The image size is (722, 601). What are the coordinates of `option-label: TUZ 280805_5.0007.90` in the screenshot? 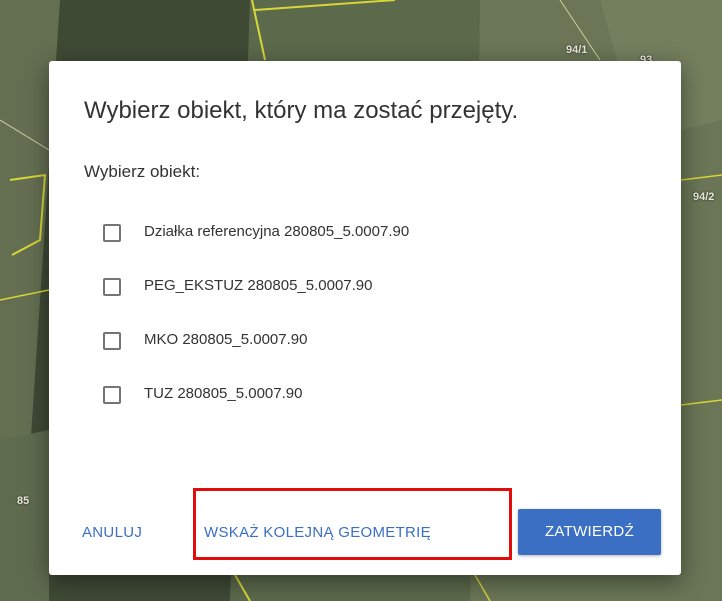 It's located at (223, 393).